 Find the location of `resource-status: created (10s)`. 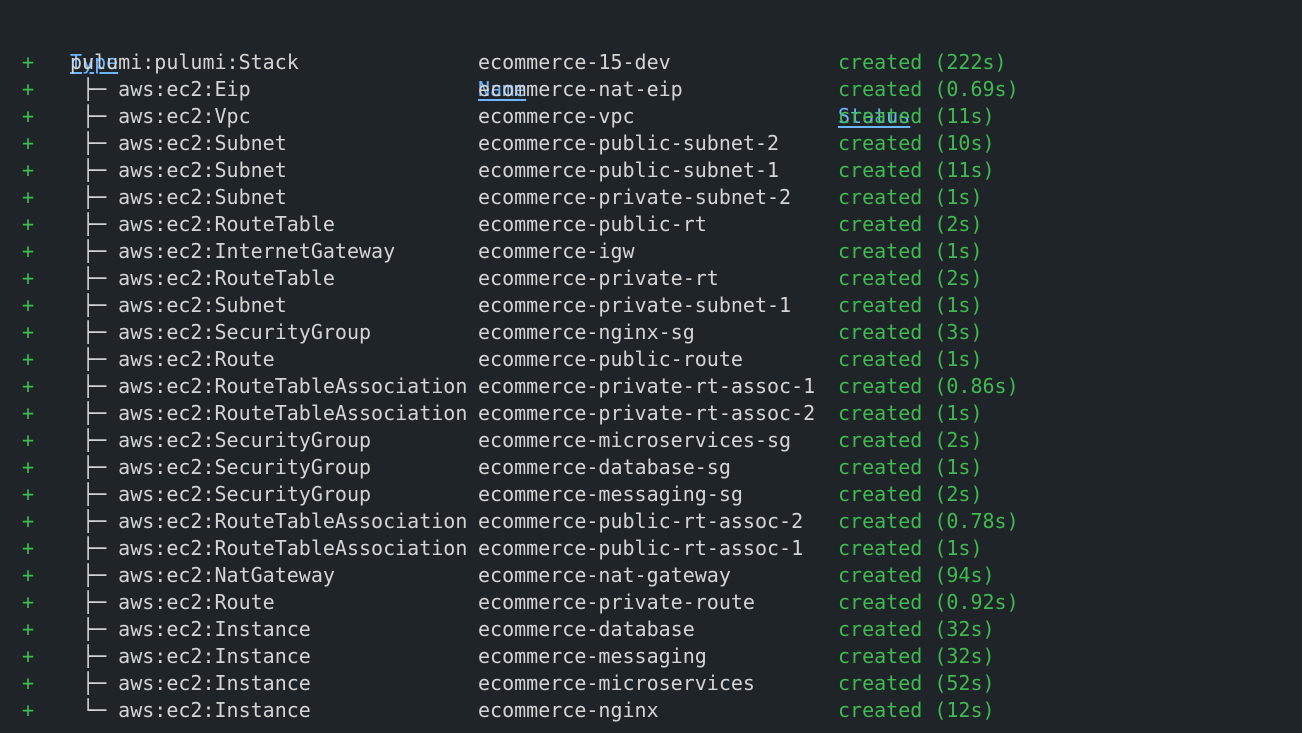

resource-status: created (10s) is located at coordinates (916, 143).